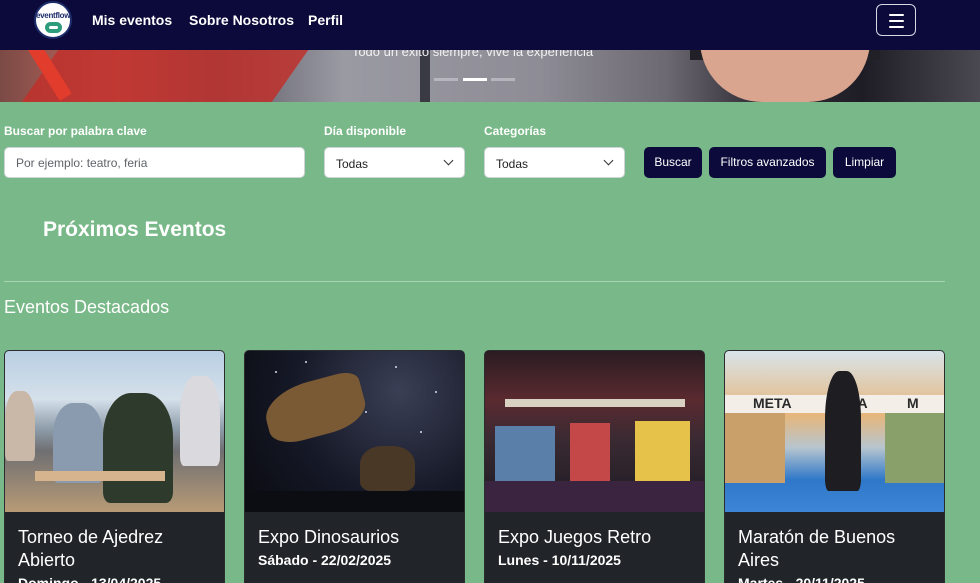 The width and height of the screenshot is (980, 583). What do you see at coordinates (817, 548) in the screenshot?
I see `event-title: Maratón de Buenos Aires` at bounding box center [817, 548].